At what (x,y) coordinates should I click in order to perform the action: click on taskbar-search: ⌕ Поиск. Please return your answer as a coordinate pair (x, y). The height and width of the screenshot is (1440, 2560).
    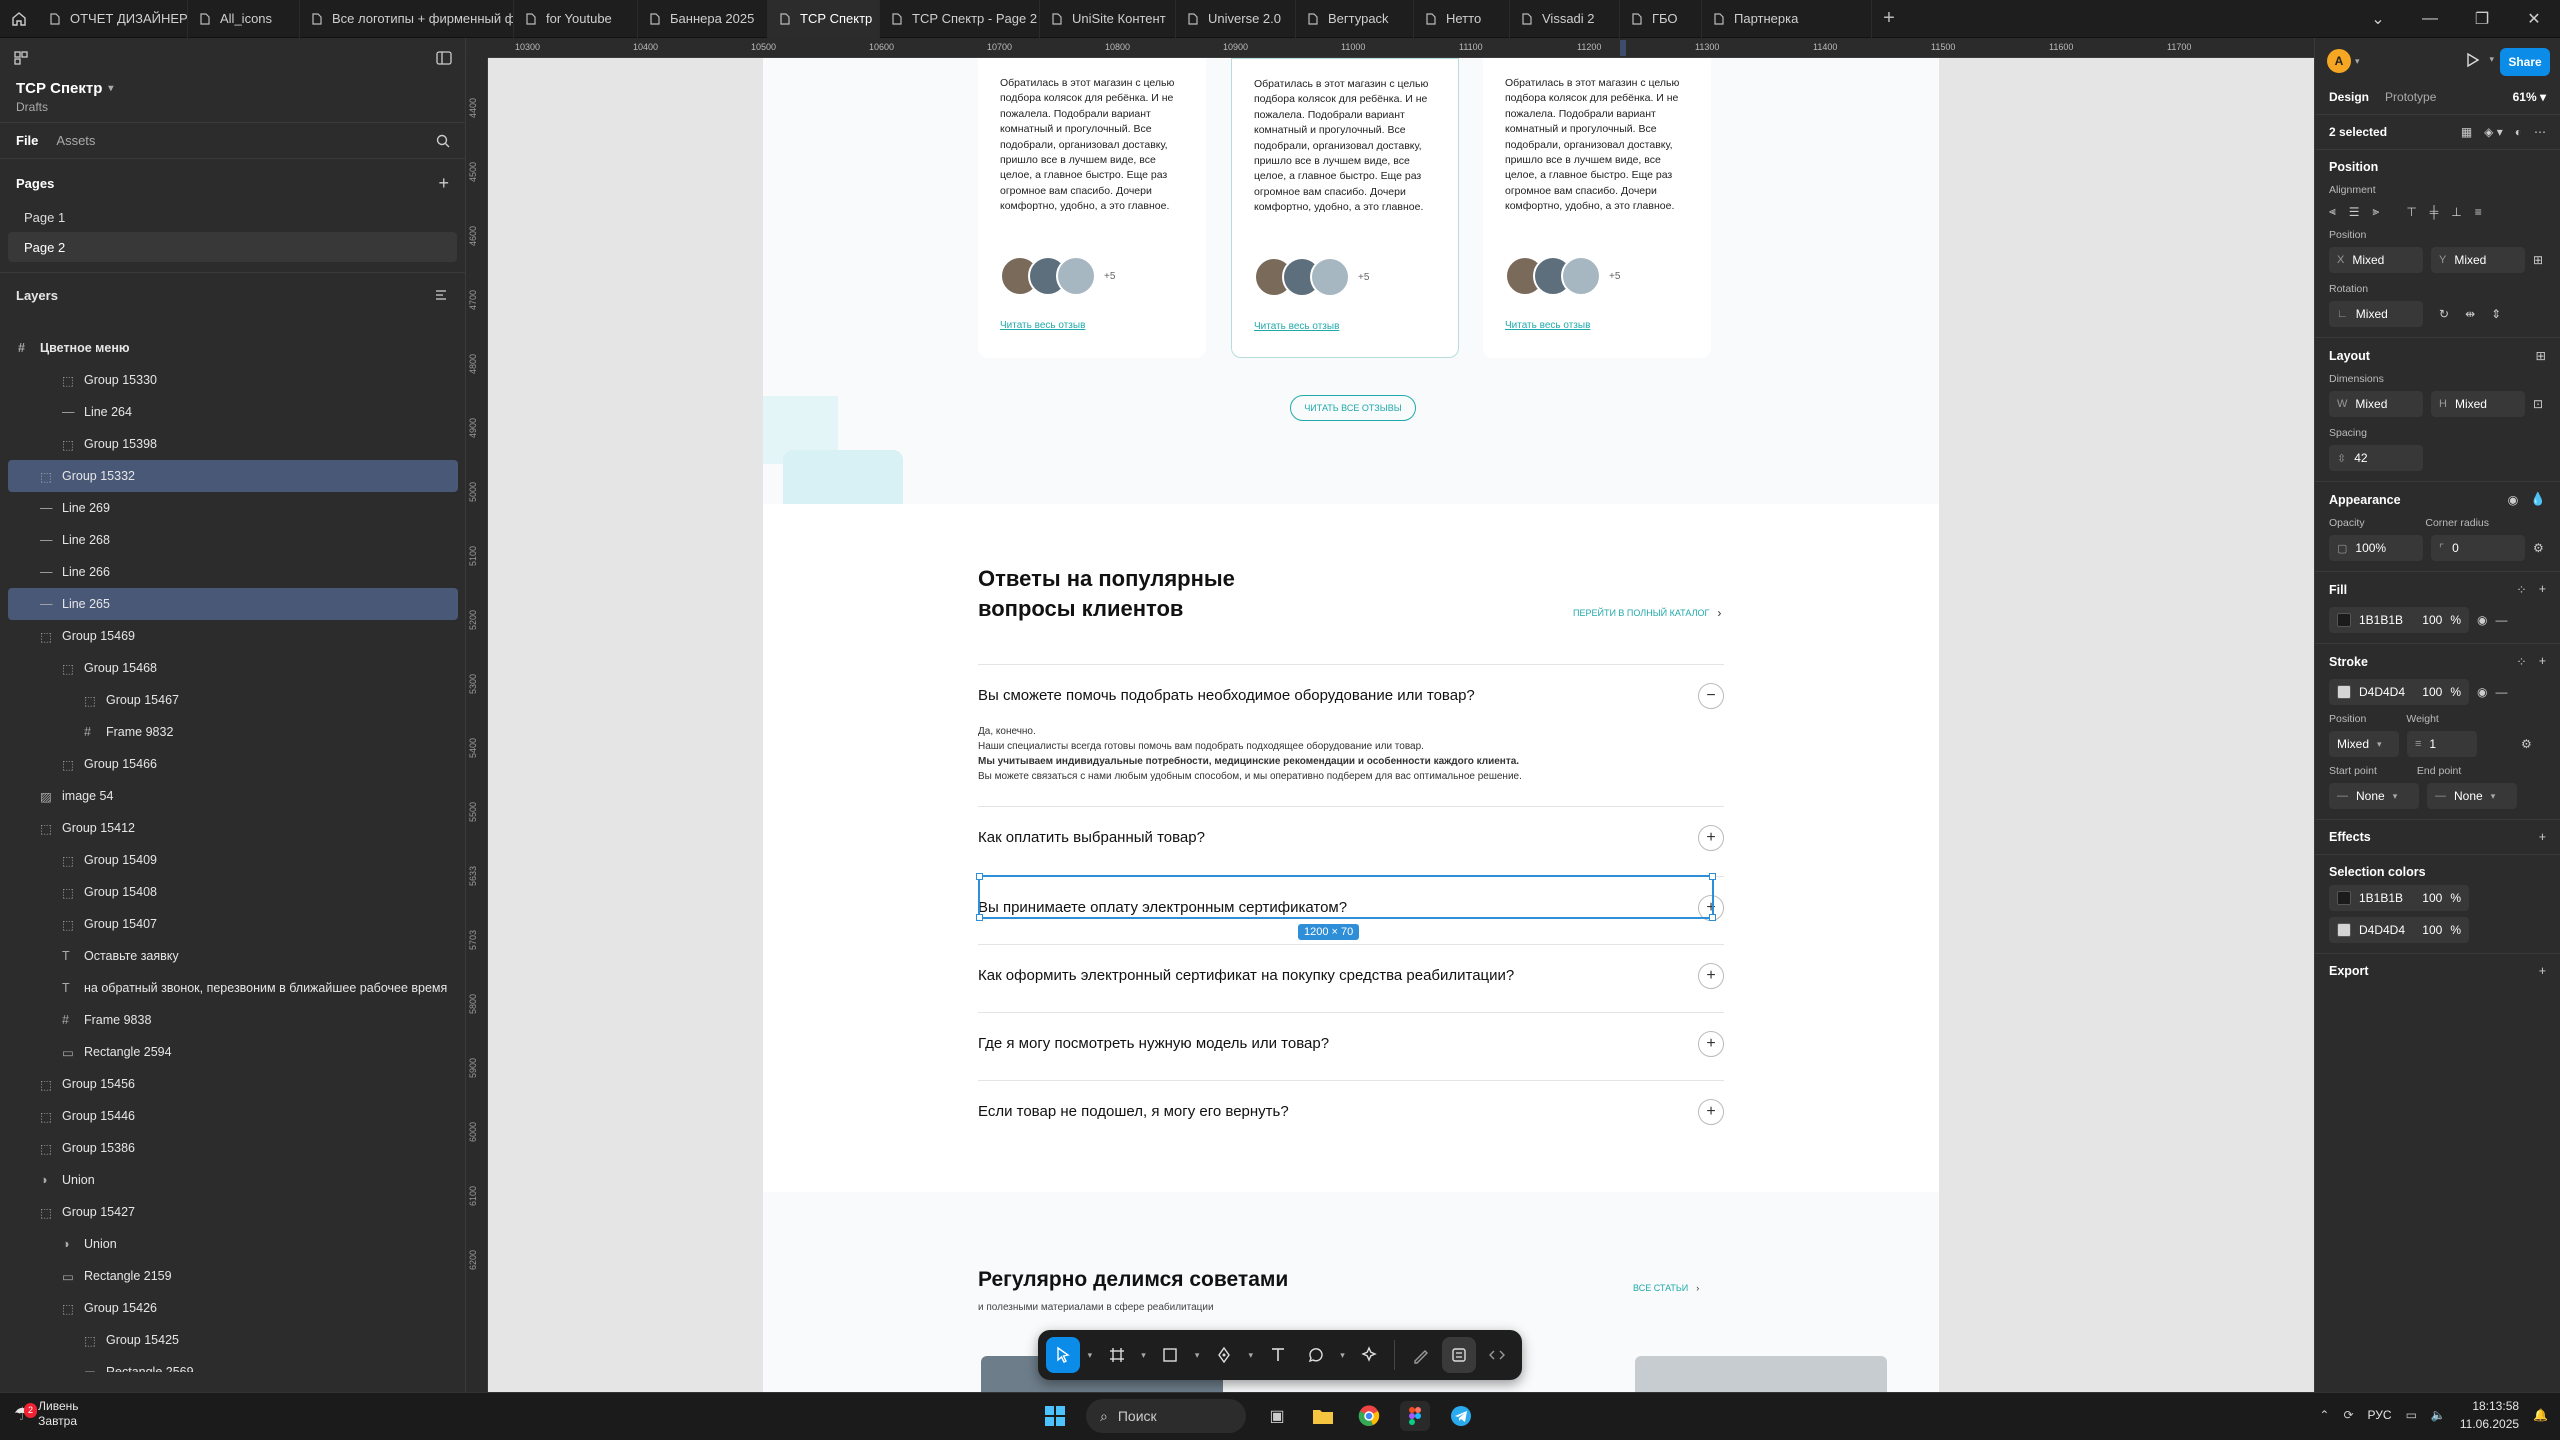
    Looking at the image, I should click on (1166, 1416).